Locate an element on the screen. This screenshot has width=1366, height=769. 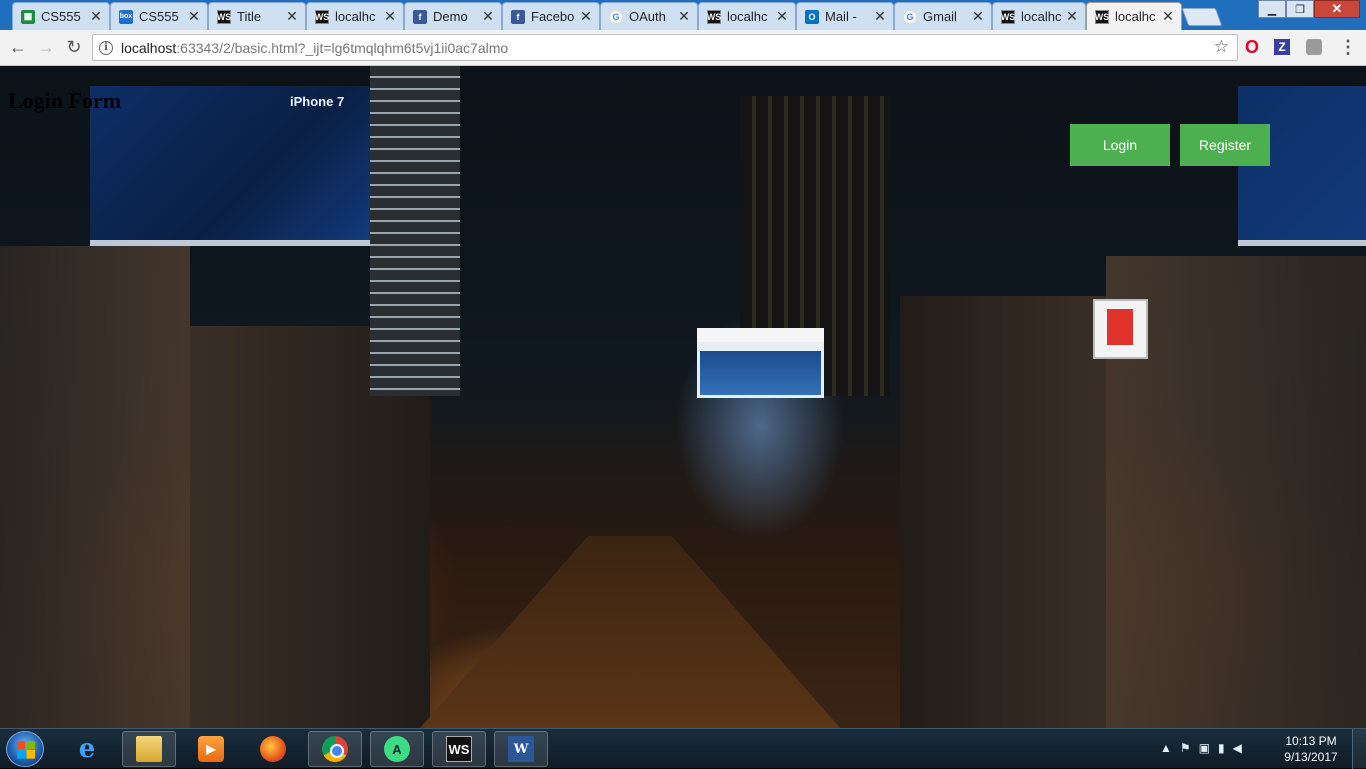
new-tab-button is located at coordinates (1202, 17).